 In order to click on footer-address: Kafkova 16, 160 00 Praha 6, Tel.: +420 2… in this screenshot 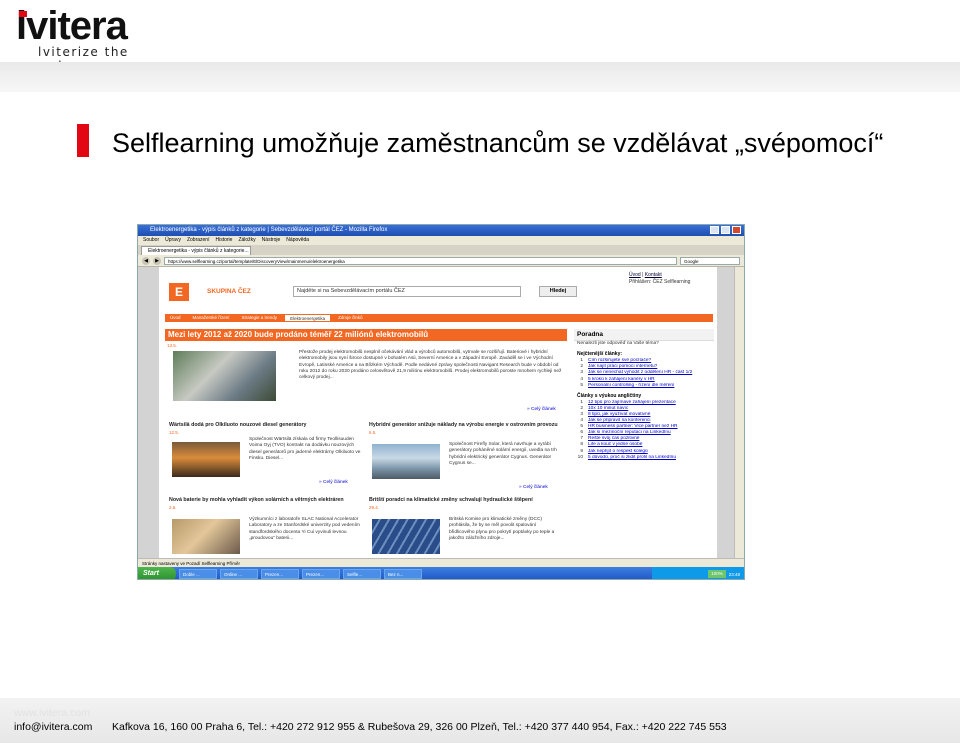, I will do `click(419, 727)`.